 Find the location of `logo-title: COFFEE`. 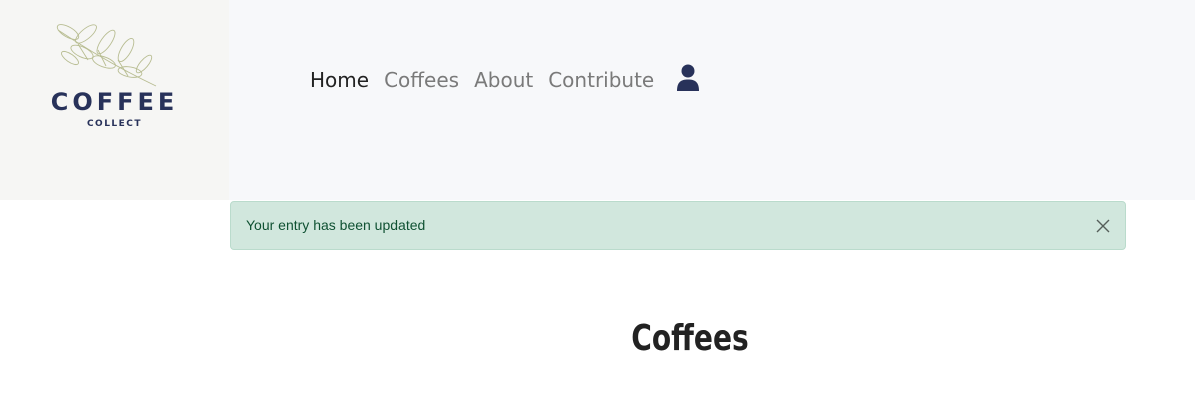

logo-title: COFFEE is located at coordinates (114, 102).